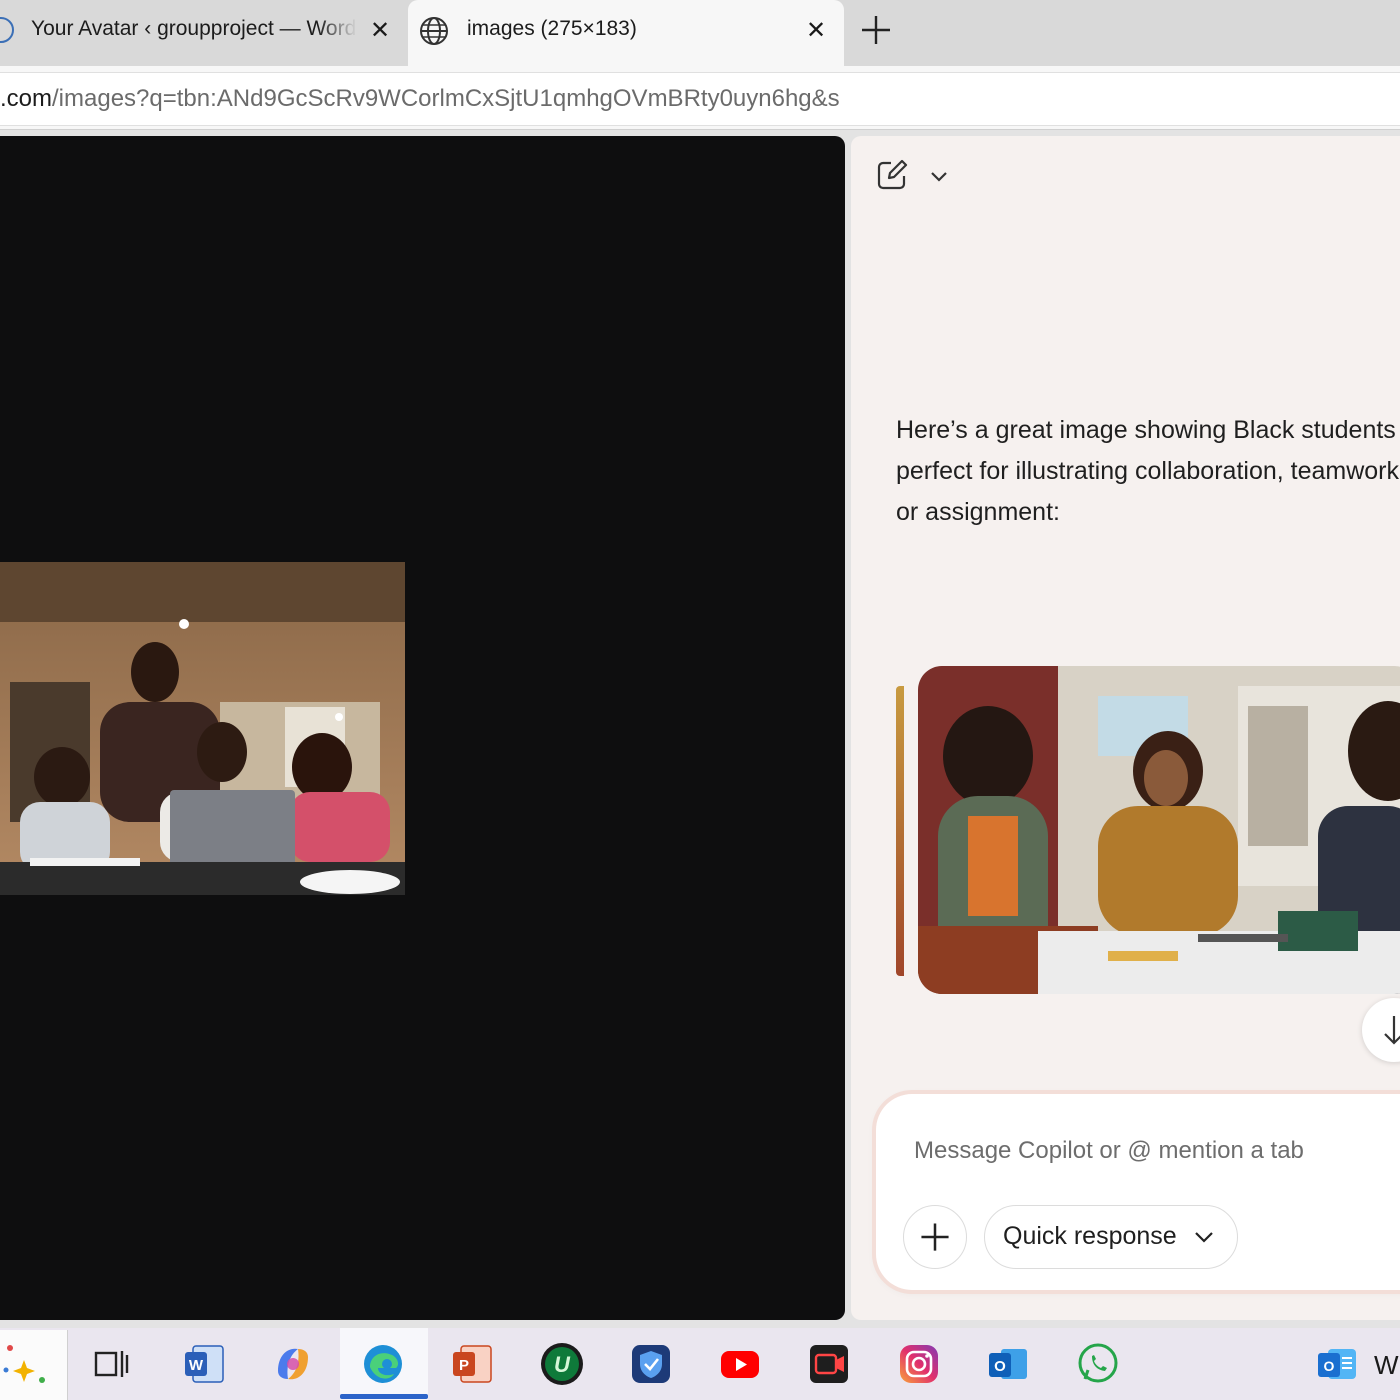 The width and height of the screenshot is (1400, 1400). Describe the element at coordinates (24, 1364) in the screenshot. I see `start-icon` at that location.